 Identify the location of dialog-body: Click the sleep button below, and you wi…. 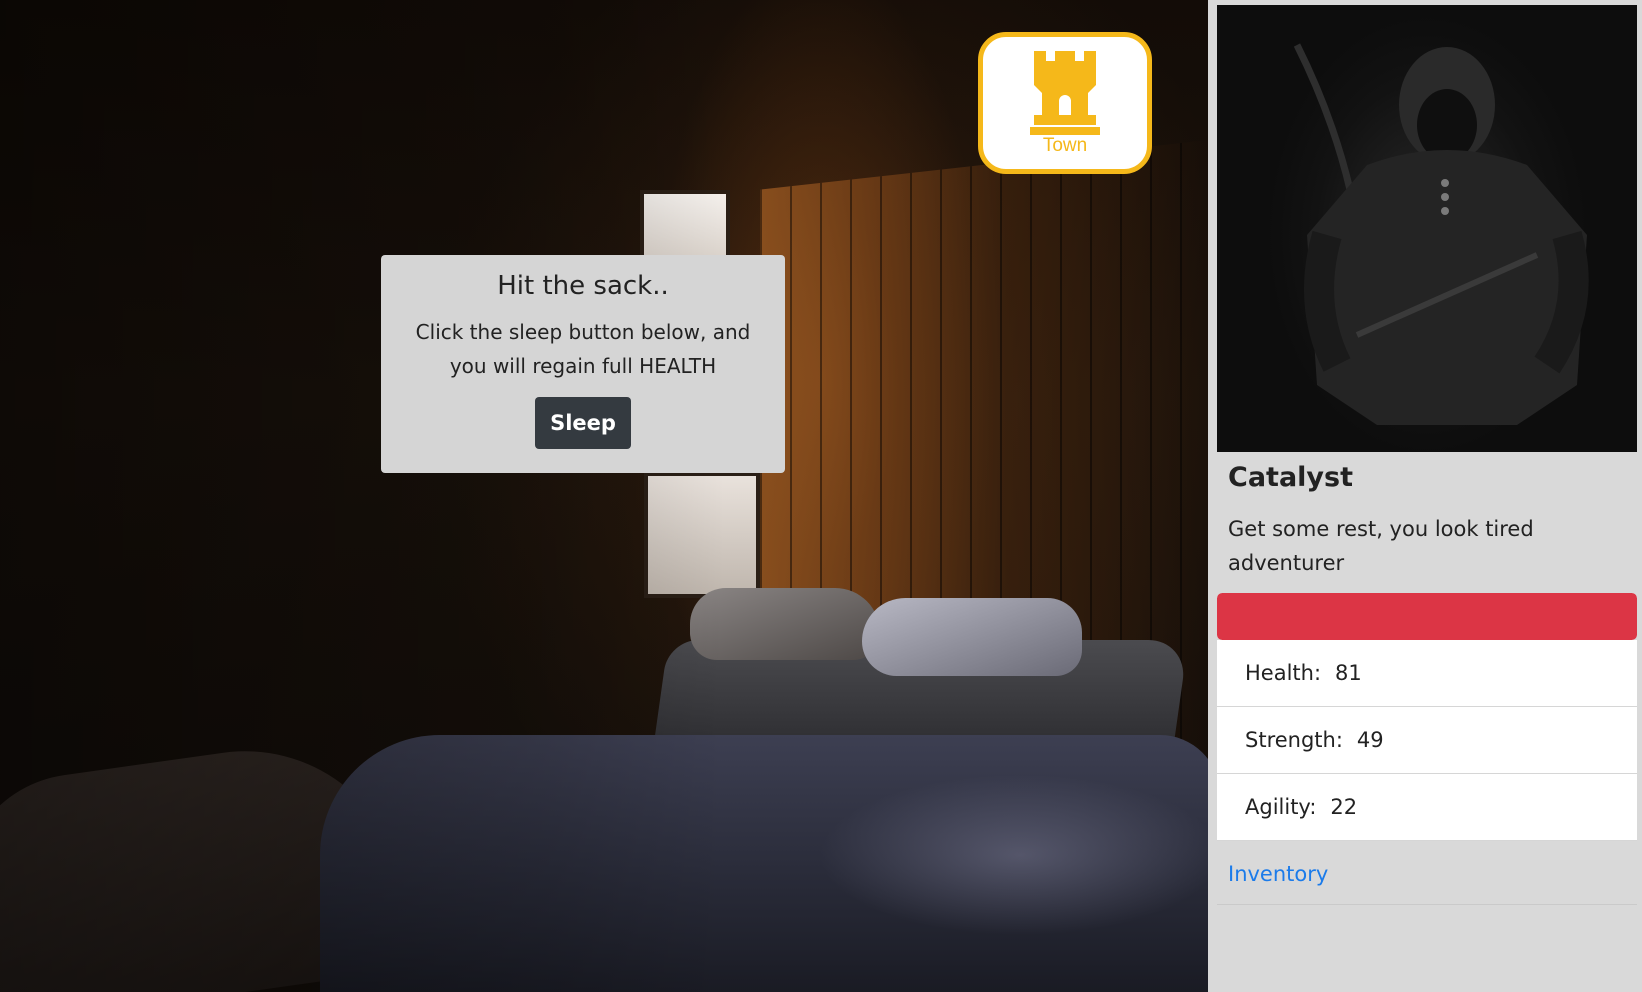
(583, 349).